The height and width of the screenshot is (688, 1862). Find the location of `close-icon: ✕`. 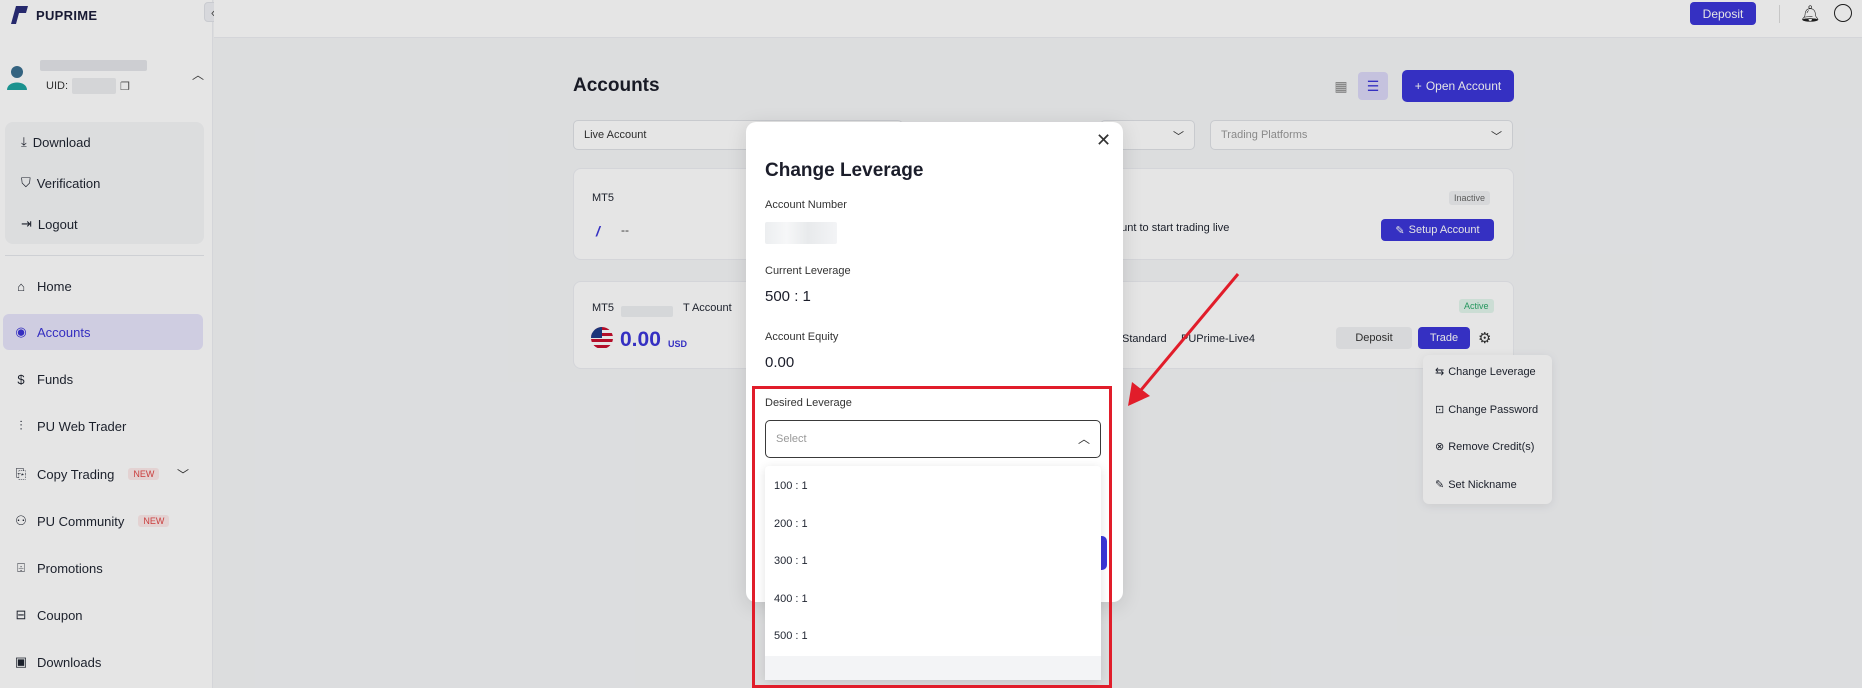

close-icon: ✕ is located at coordinates (1103, 140).